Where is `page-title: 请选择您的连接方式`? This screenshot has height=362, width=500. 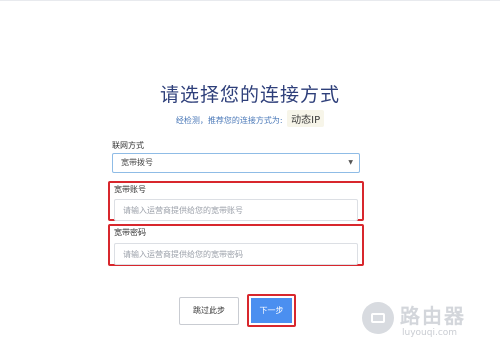 page-title: 请选择您的连接方式 is located at coordinates (249, 95).